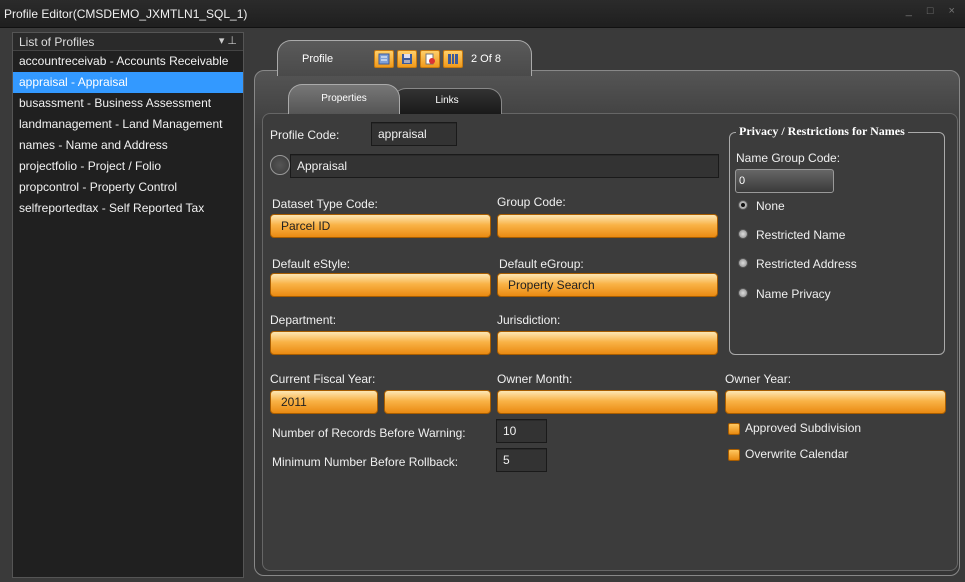  Describe the element at coordinates (365, 462) in the screenshot. I see `min-rollback-label: Minimum Number Before Rollback:` at that location.